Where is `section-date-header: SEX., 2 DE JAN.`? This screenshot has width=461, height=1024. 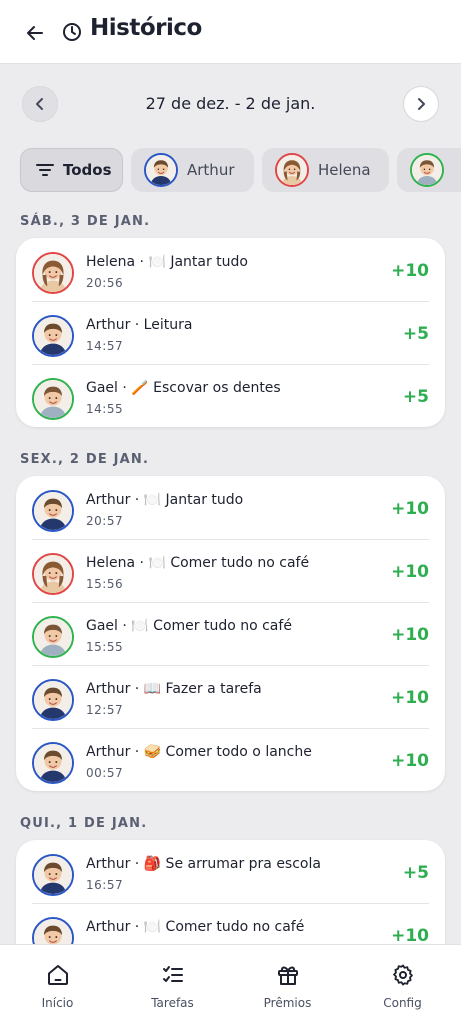
section-date-header: SEX., 2 DE JAN. is located at coordinates (85, 459).